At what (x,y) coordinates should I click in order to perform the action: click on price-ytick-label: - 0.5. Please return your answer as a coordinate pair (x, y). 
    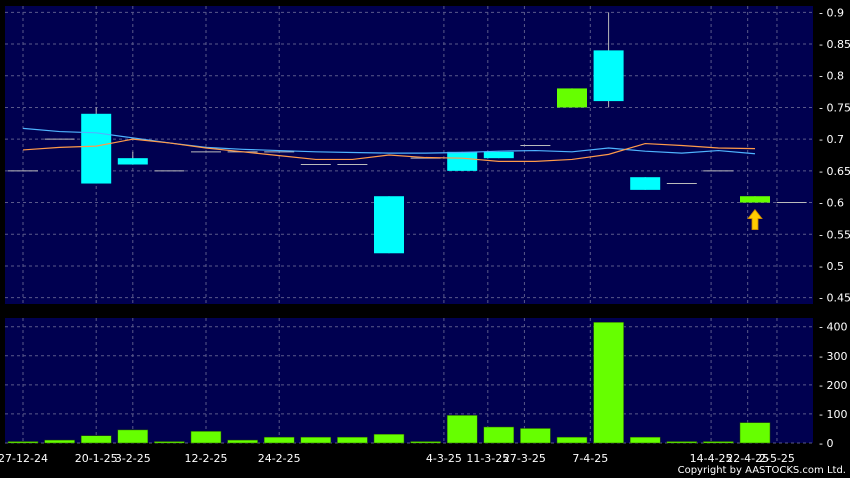
    Looking at the image, I should click on (831, 266).